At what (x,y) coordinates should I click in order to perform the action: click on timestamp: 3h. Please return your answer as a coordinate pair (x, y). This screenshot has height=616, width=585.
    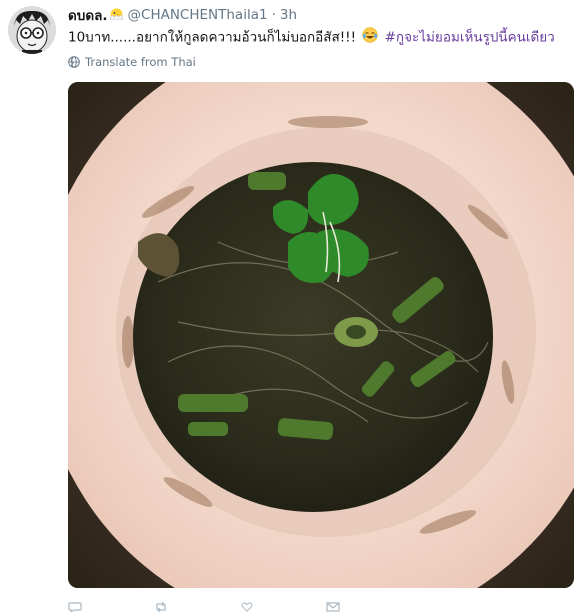
    Looking at the image, I should click on (288, 15).